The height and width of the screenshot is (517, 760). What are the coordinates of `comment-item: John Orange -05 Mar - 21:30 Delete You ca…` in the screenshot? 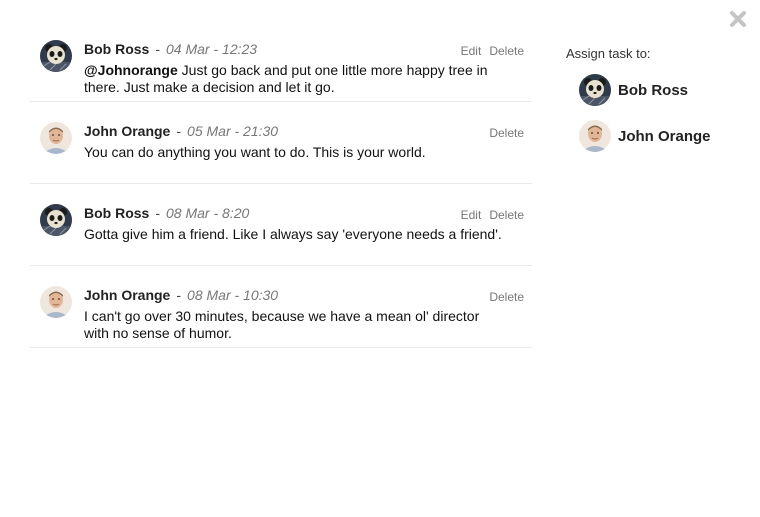 It's located at (281, 143).